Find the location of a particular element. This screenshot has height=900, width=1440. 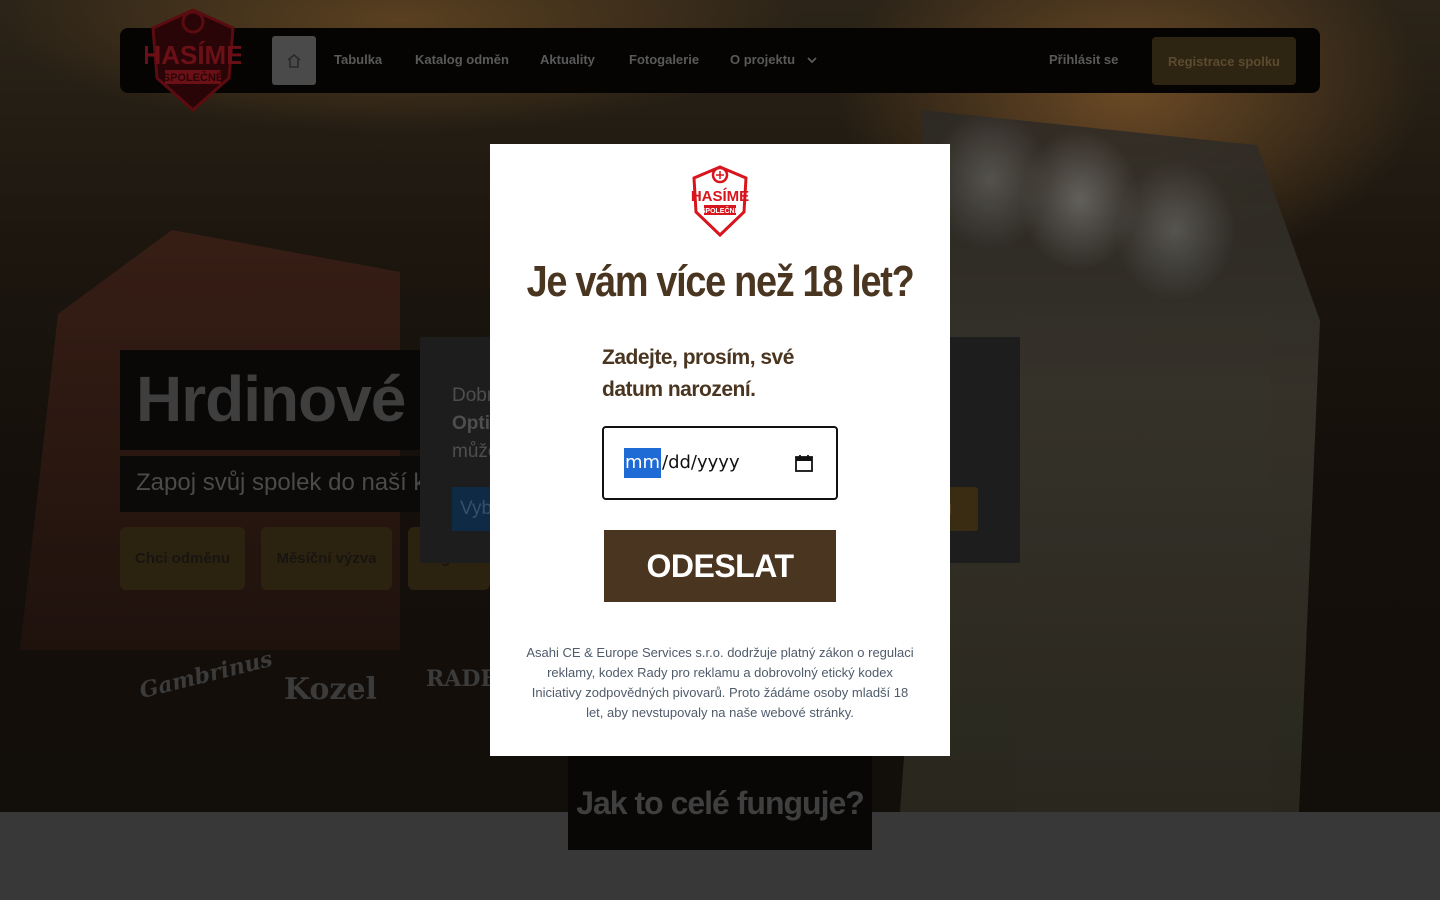

modal-title: Je vám více než 18 let? is located at coordinates (720, 281).